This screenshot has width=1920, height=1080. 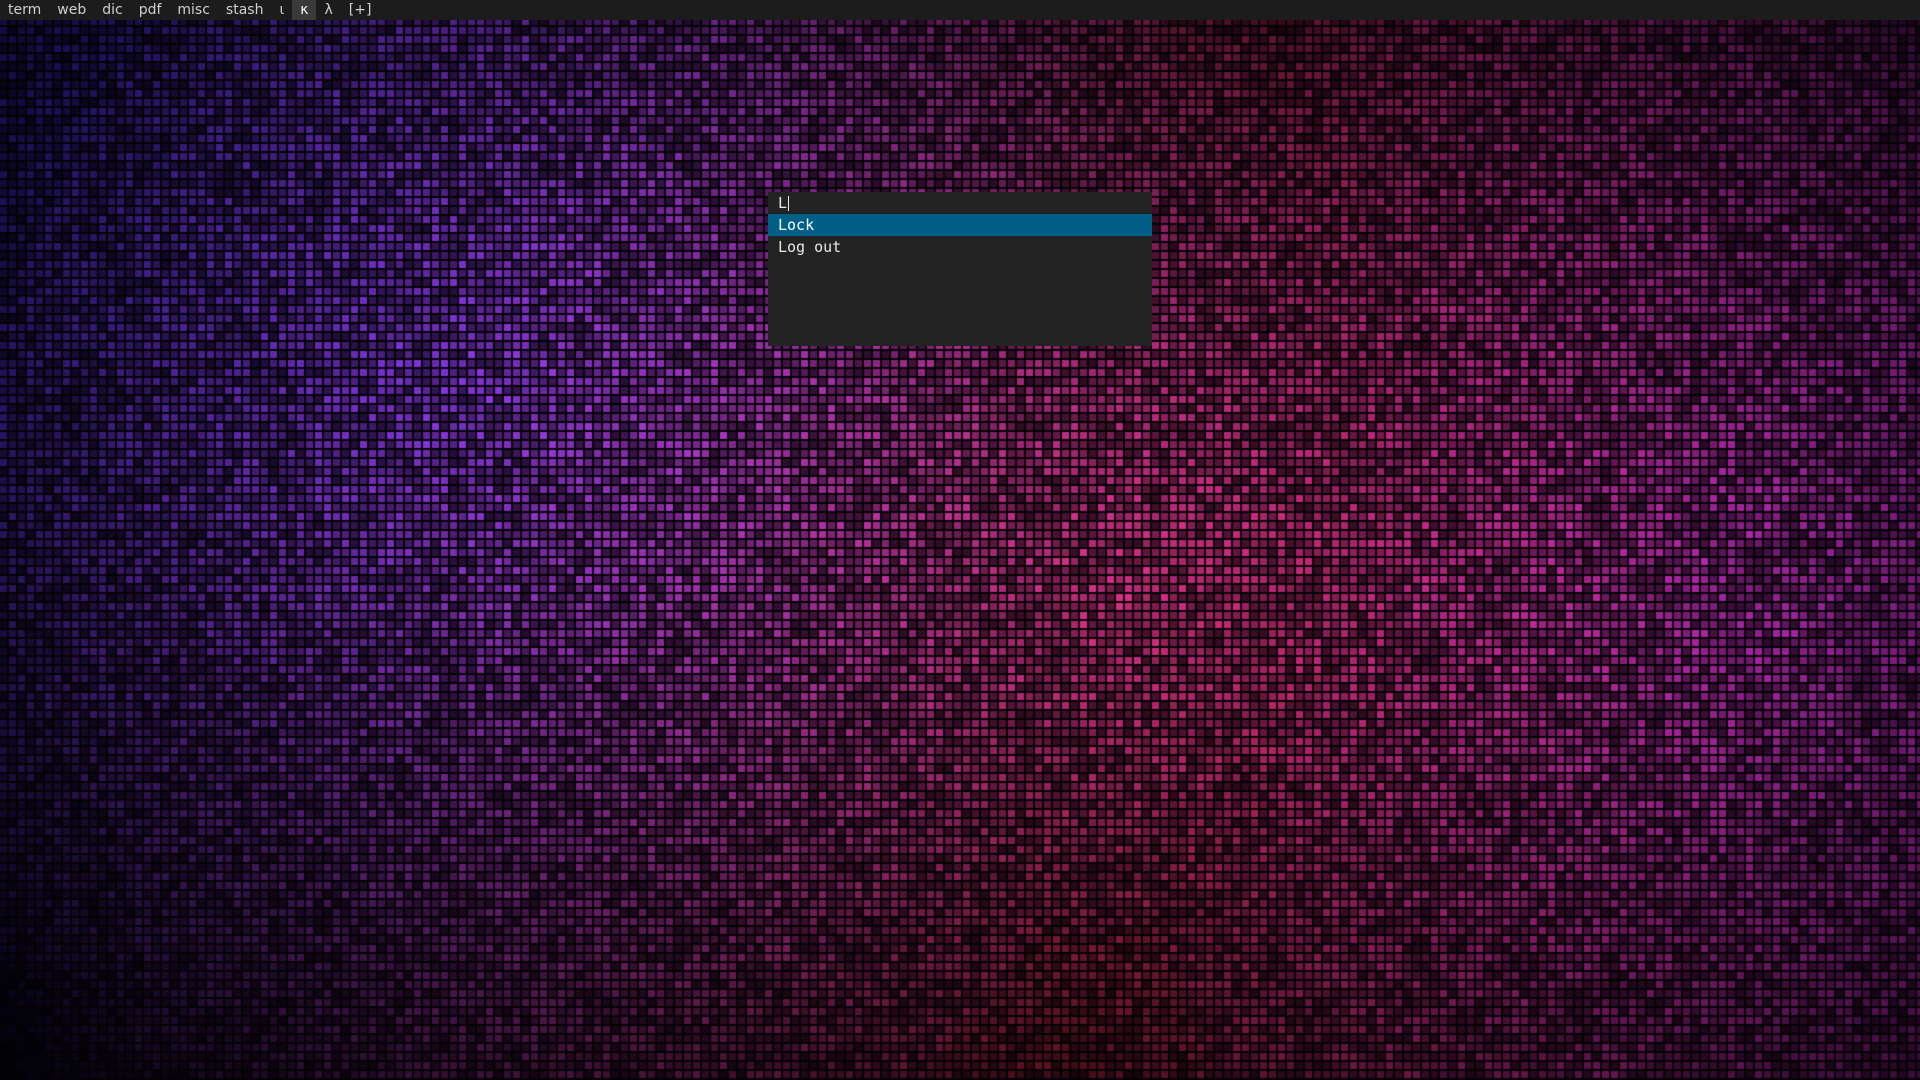 What do you see at coordinates (328, 10) in the screenshot?
I see `workspace-tab-lambda: λ` at bounding box center [328, 10].